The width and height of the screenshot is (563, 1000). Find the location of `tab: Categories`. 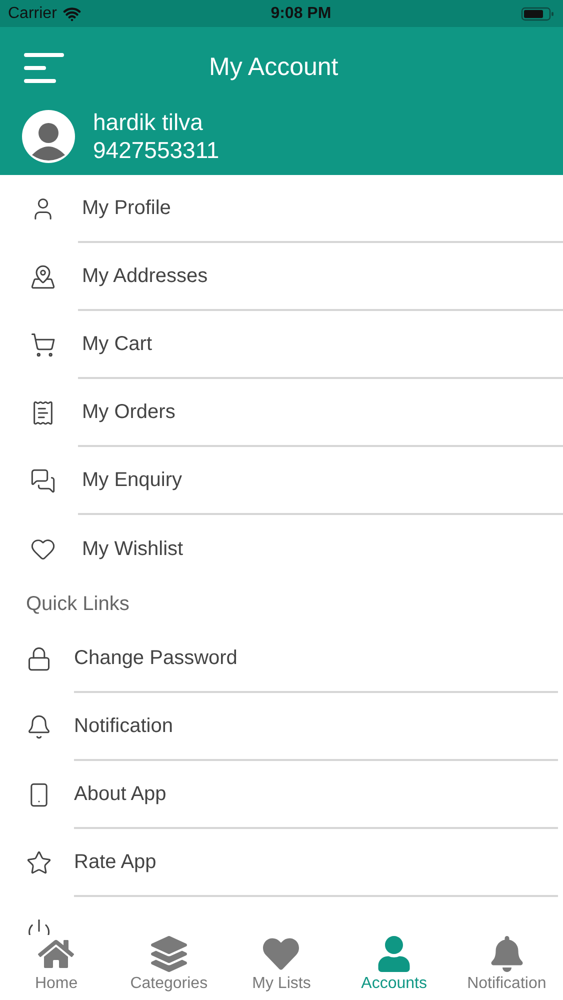

tab: Categories is located at coordinates (169, 966).